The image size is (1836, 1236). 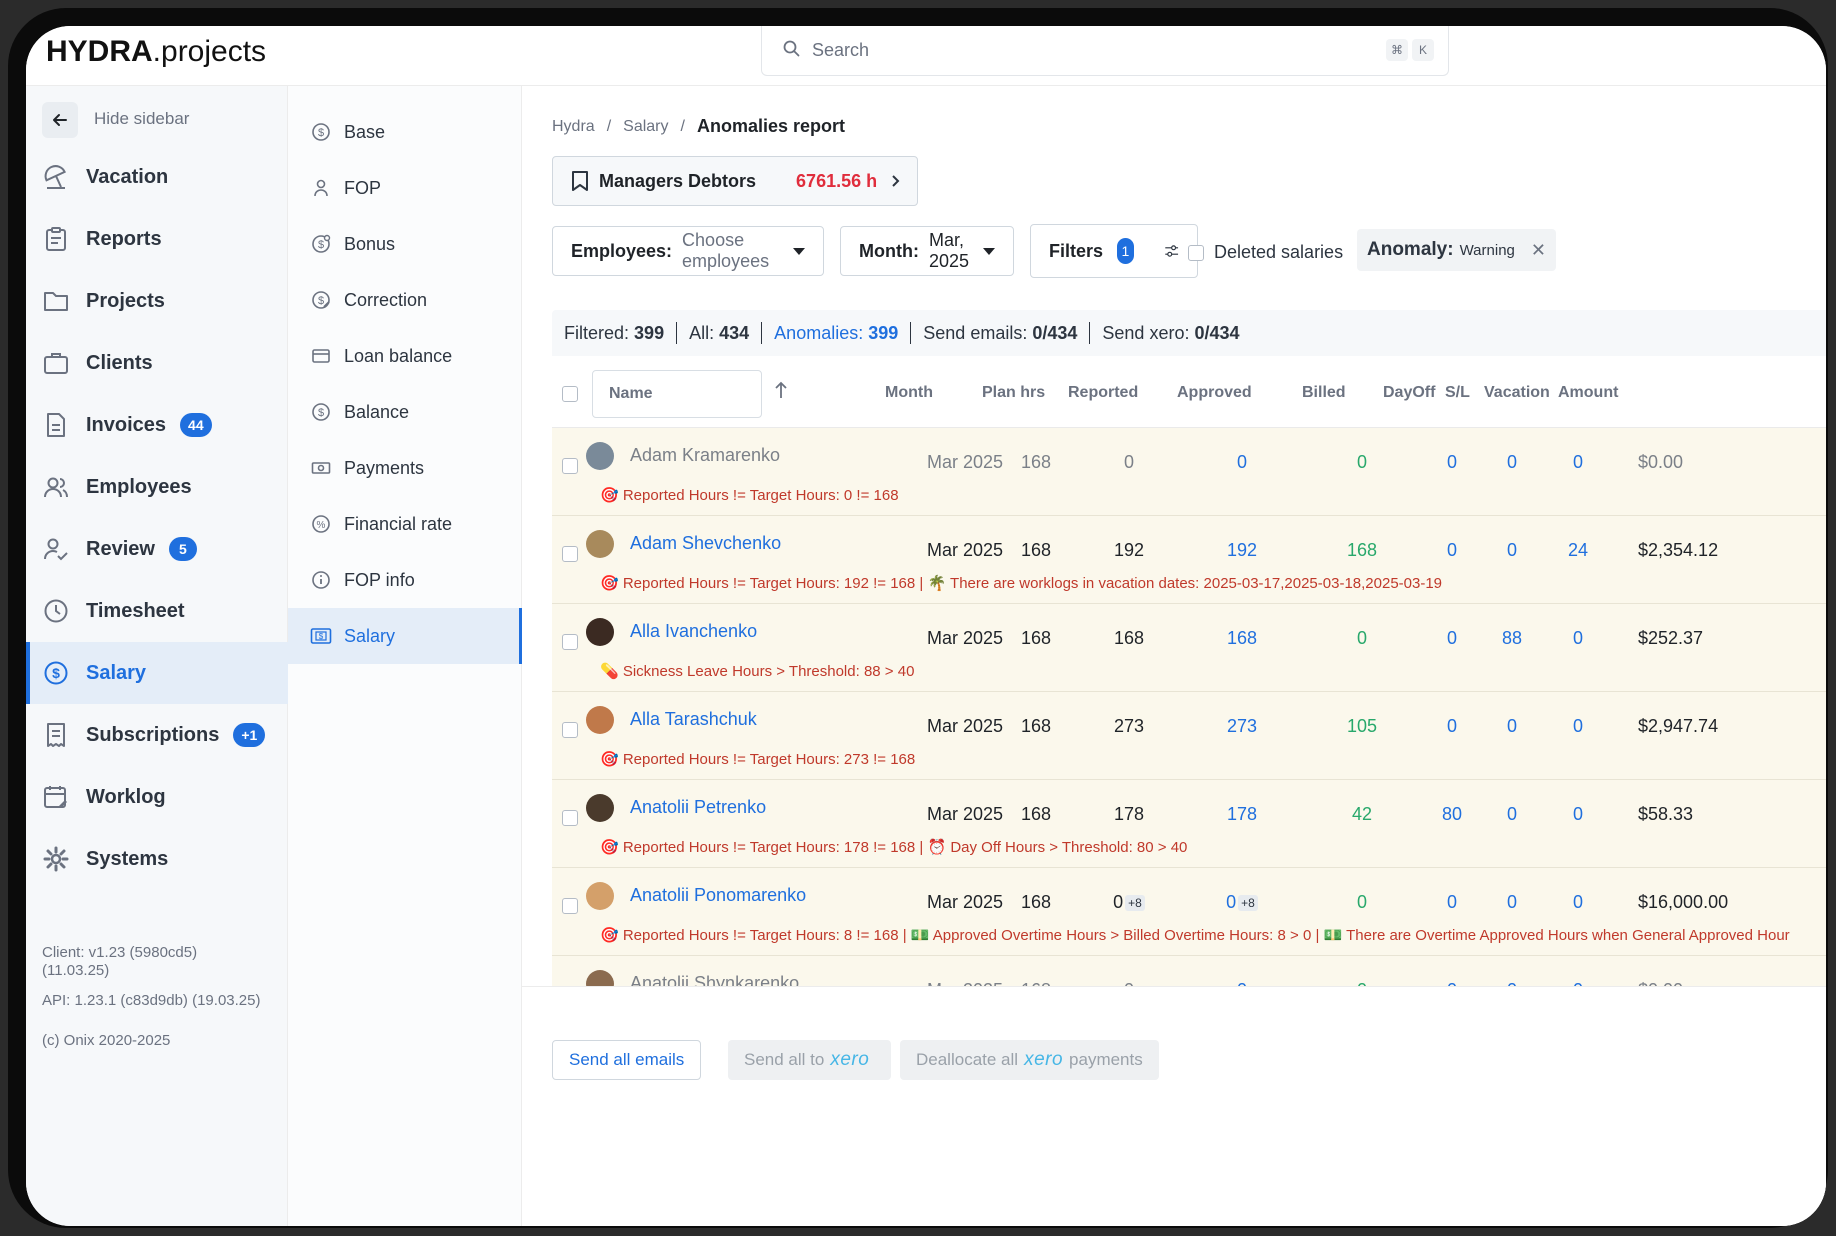 I want to click on anomaly-filter-value: Warning, so click(x=1487, y=250).